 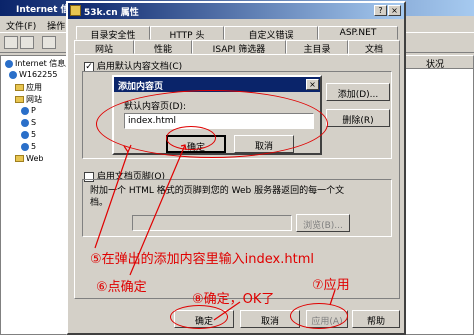 I want to click on annotation-step5: ⑤在弹出的添加内容里输入index.html, so click(x=202, y=259).